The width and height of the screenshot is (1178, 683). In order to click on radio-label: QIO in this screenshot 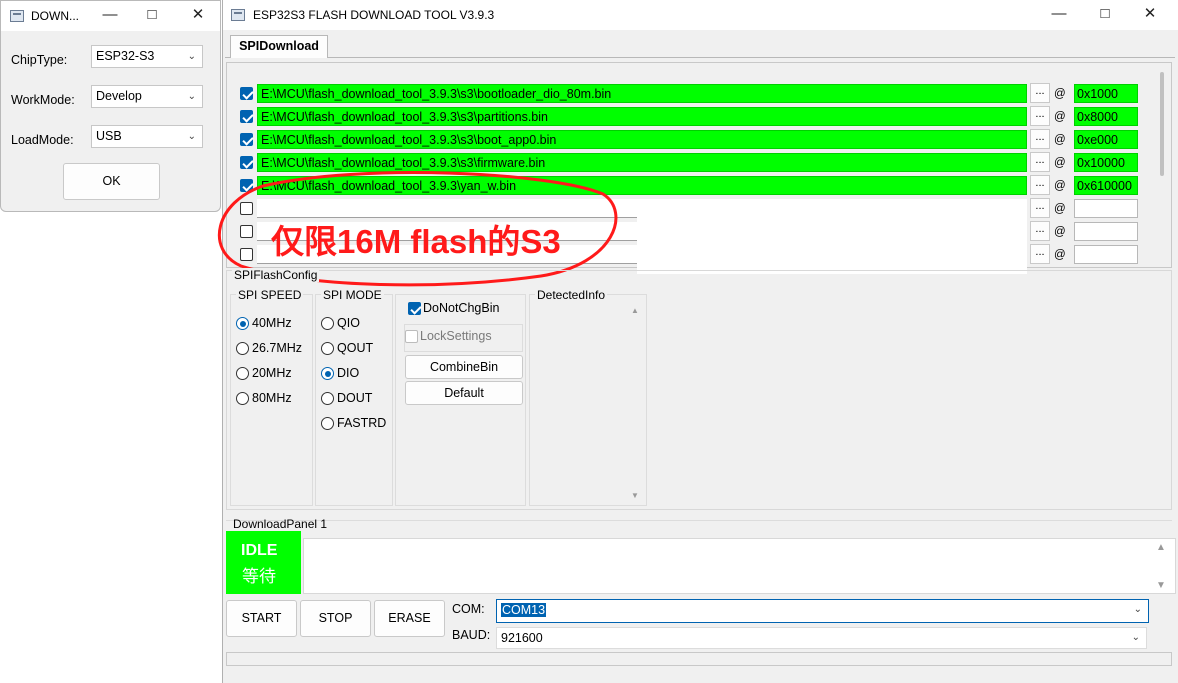, I will do `click(348, 323)`.